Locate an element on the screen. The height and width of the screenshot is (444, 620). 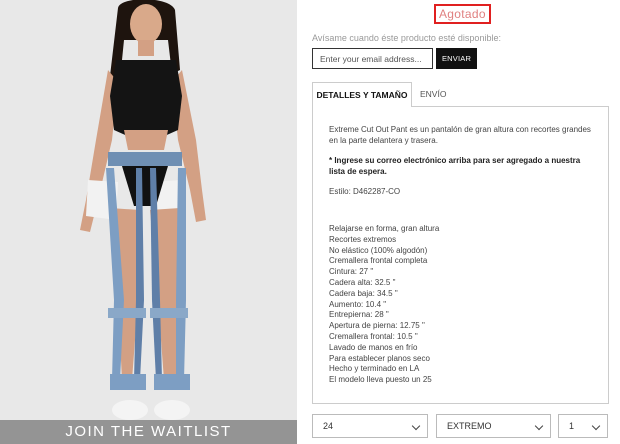
tab-details-size: DETALLES Y TAMAÑO is located at coordinates (362, 94).